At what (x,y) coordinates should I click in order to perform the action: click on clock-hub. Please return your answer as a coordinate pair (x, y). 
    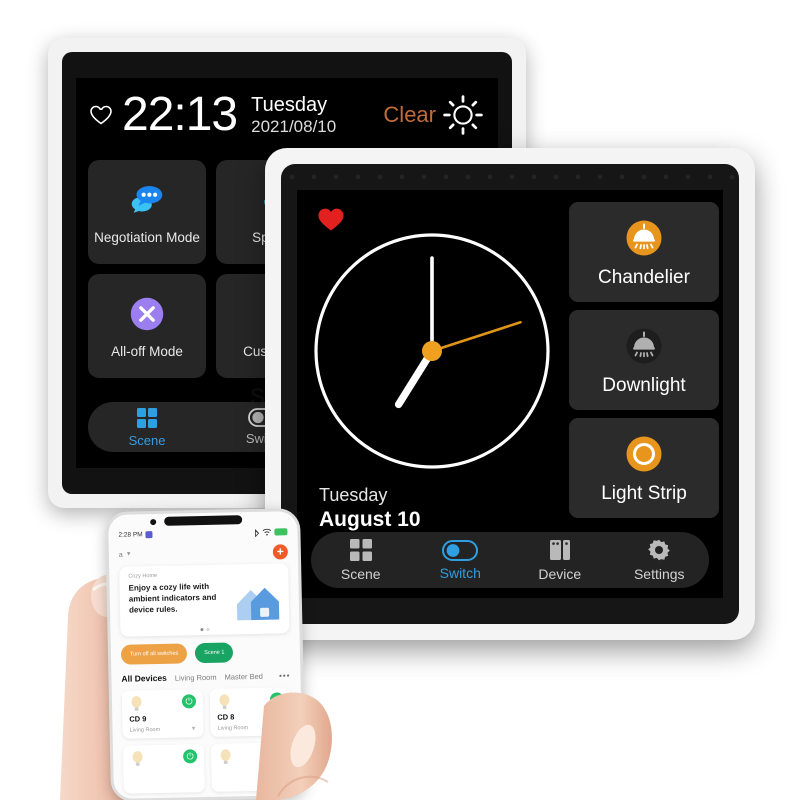
    Looking at the image, I should click on (432, 351).